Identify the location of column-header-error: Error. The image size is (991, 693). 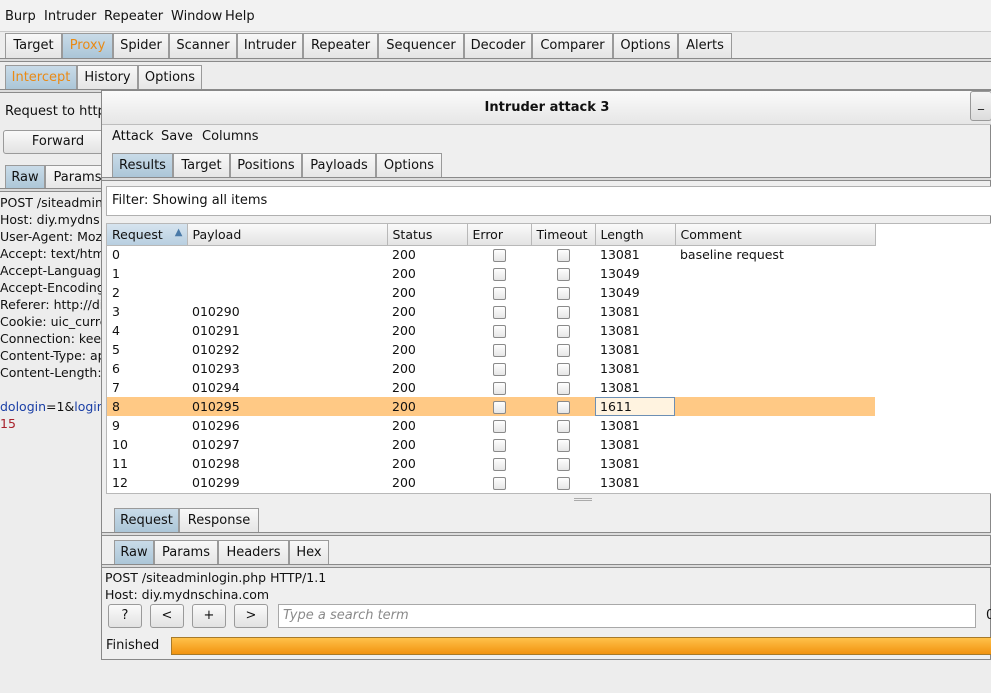
(499, 235).